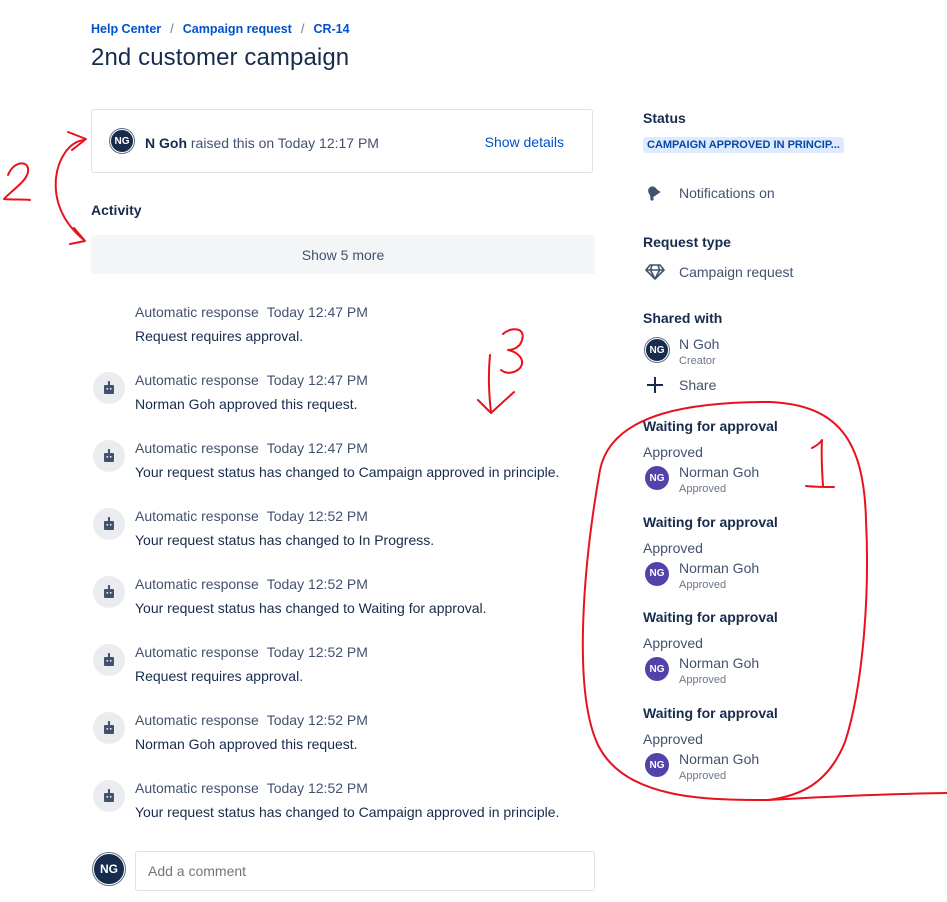 Image resolution: width=947 pixels, height=902 pixels. Describe the element at coordinates (727, 193) in the screenshot. I see `notifications-label: Notifications on` at that location.